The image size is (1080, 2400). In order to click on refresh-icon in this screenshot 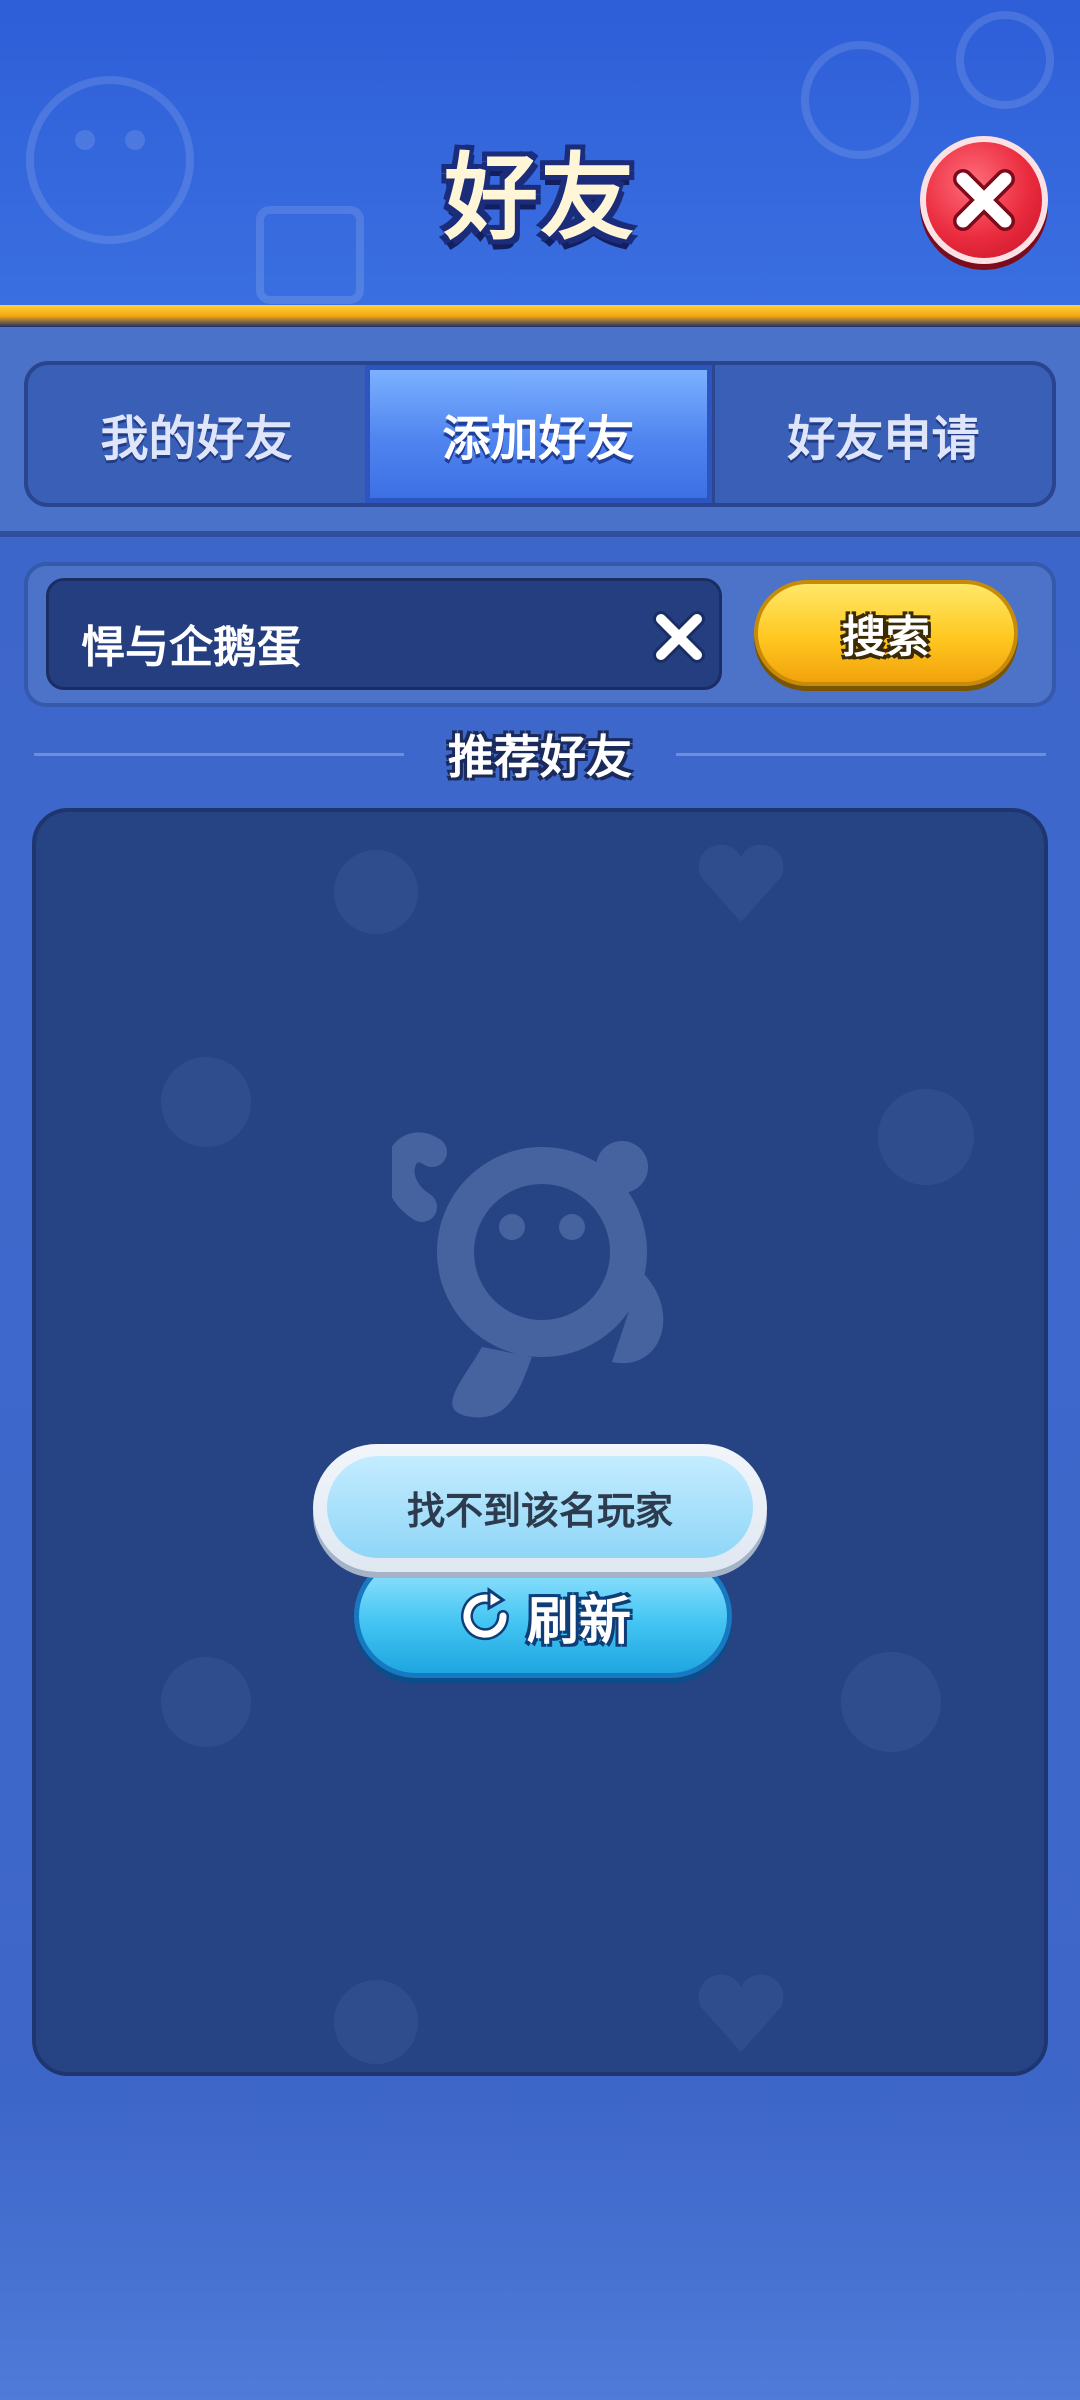, I will do `click(485, 1614)`.